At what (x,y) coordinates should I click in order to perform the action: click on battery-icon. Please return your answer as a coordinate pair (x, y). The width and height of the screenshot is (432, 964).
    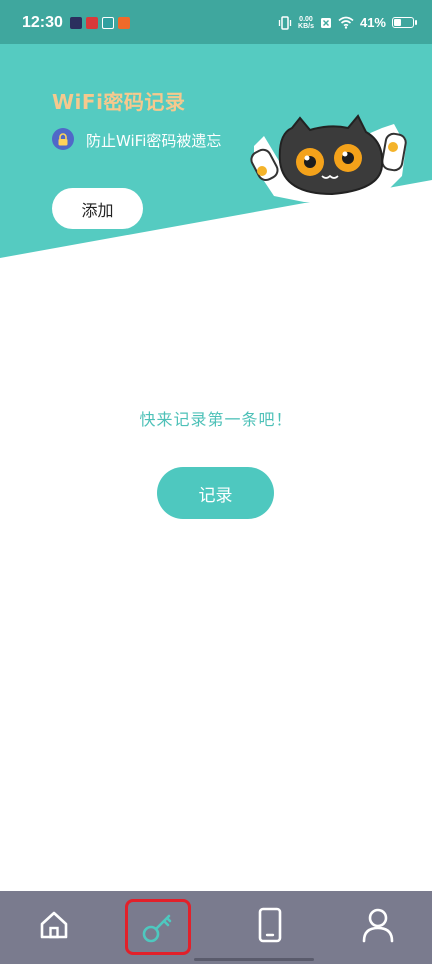
    Looking at the image, I should click on (404, 22).